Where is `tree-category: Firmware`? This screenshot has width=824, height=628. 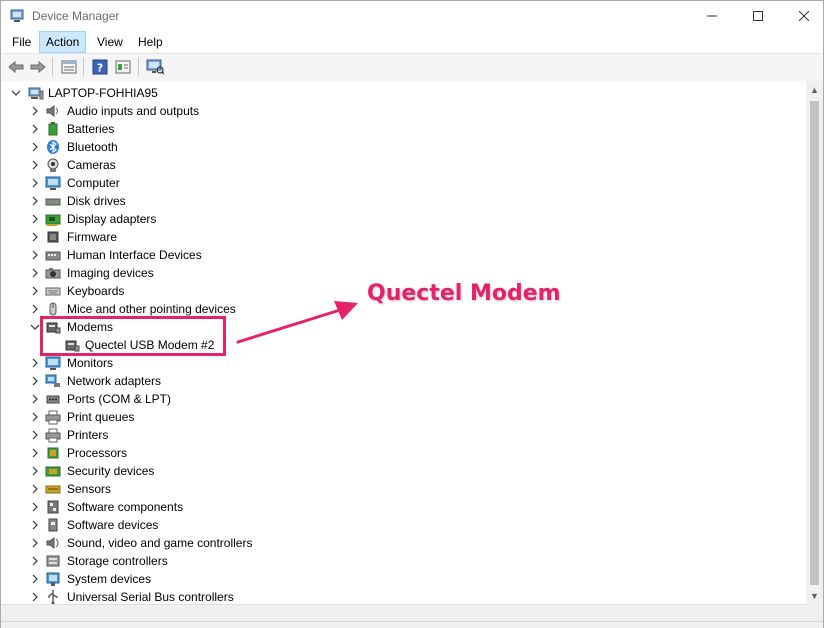
tree-category: Firmware is located at coordinates (403, 237).